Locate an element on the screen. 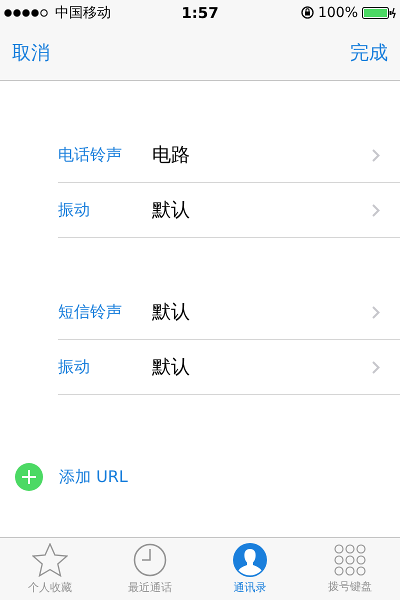 The image size is (400, 600). tab-label: 个人收藏 is located at coordinates (50, 587).